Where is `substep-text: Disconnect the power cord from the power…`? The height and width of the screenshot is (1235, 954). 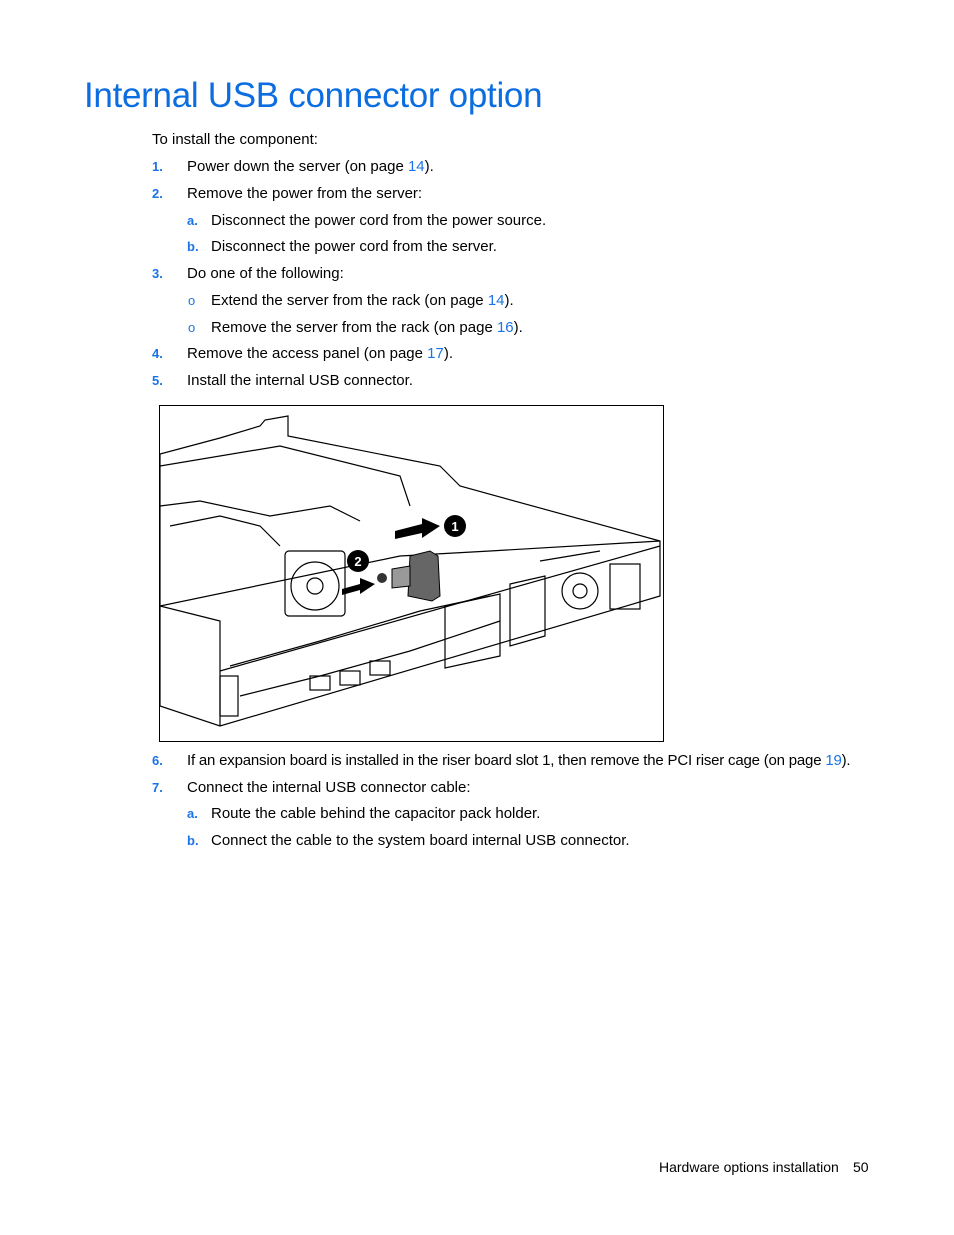
substep-text: Disconnect the power cord from the power… is located at coordinates (379, 220).